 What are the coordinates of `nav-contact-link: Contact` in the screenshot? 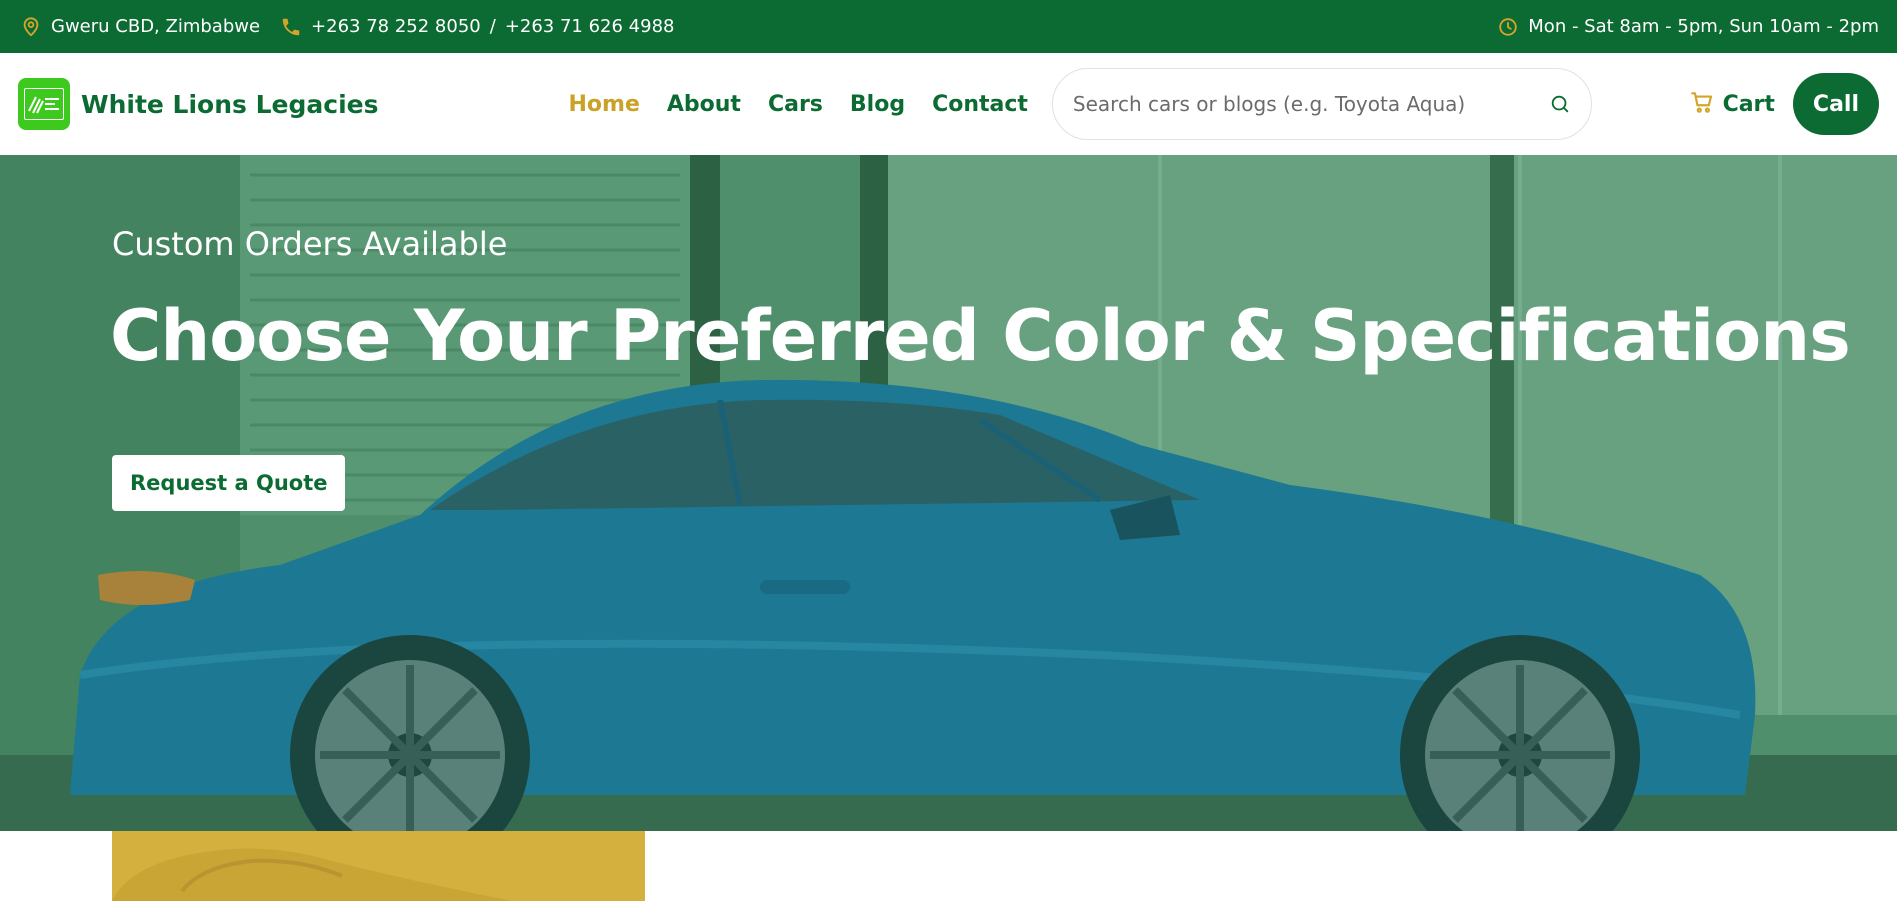 It's located at (980, 104).